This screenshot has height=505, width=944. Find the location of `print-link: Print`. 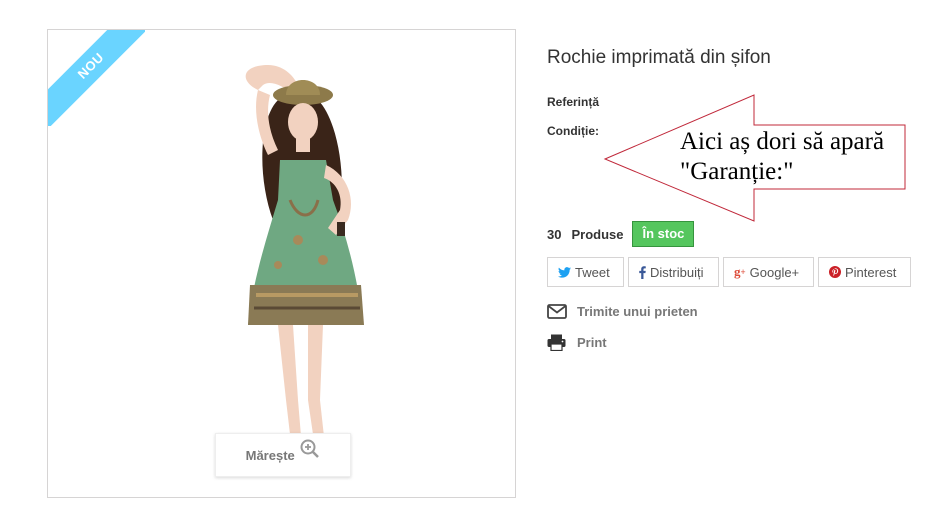

print-link: Print is located at coordinates (577, 342).